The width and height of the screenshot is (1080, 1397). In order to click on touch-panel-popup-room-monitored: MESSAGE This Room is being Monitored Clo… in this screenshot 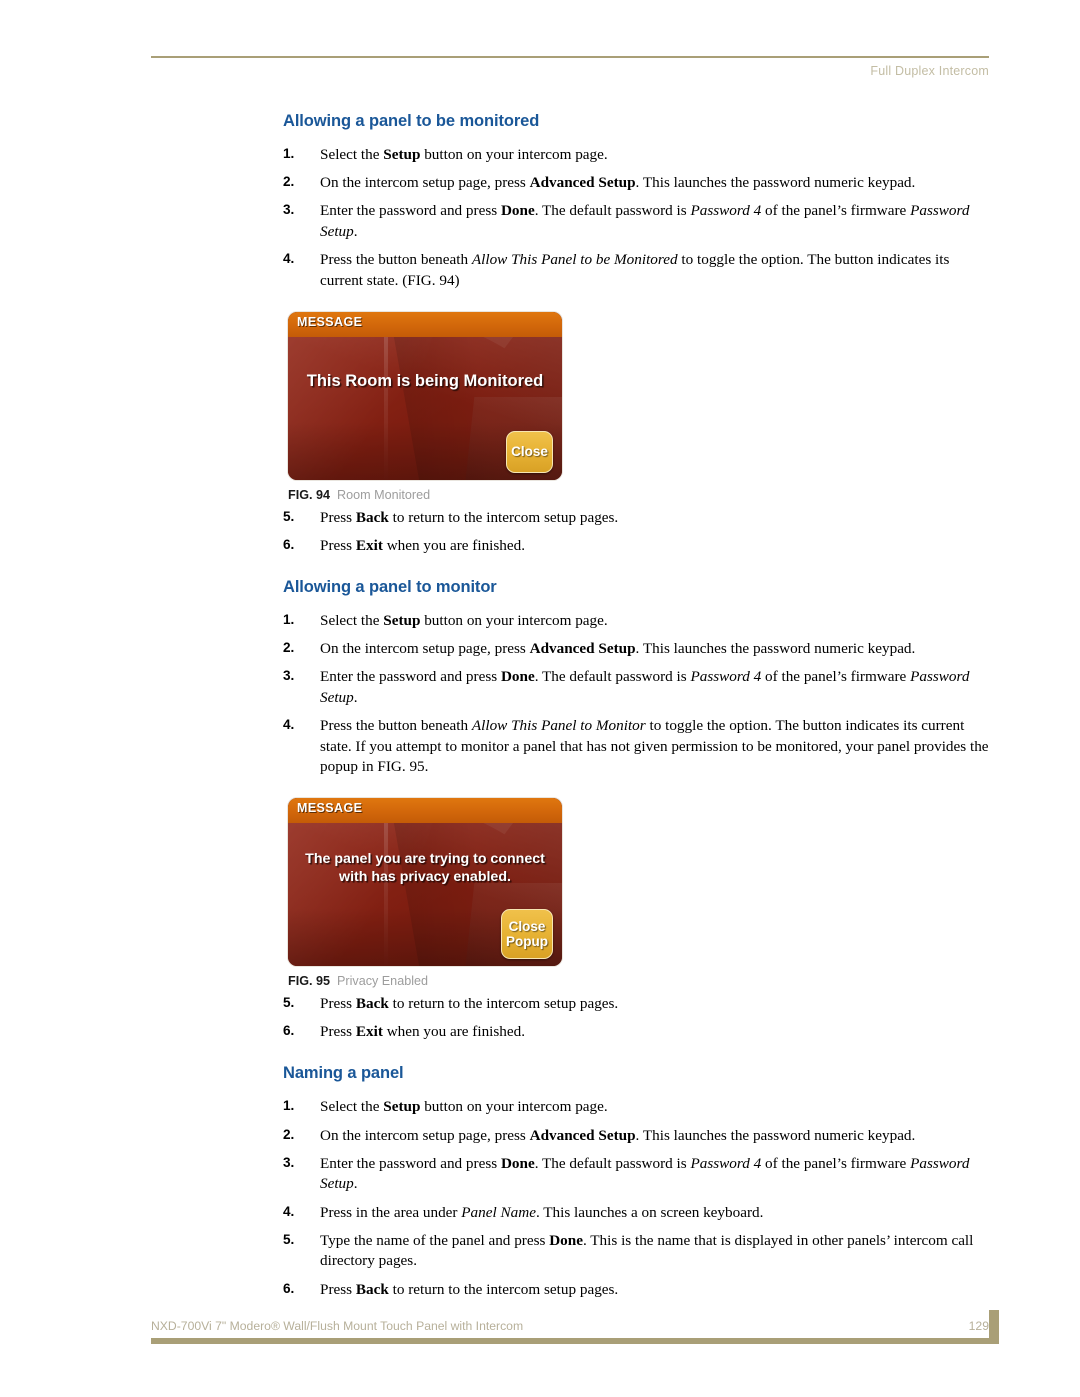, I will do `click(425, 395)`.